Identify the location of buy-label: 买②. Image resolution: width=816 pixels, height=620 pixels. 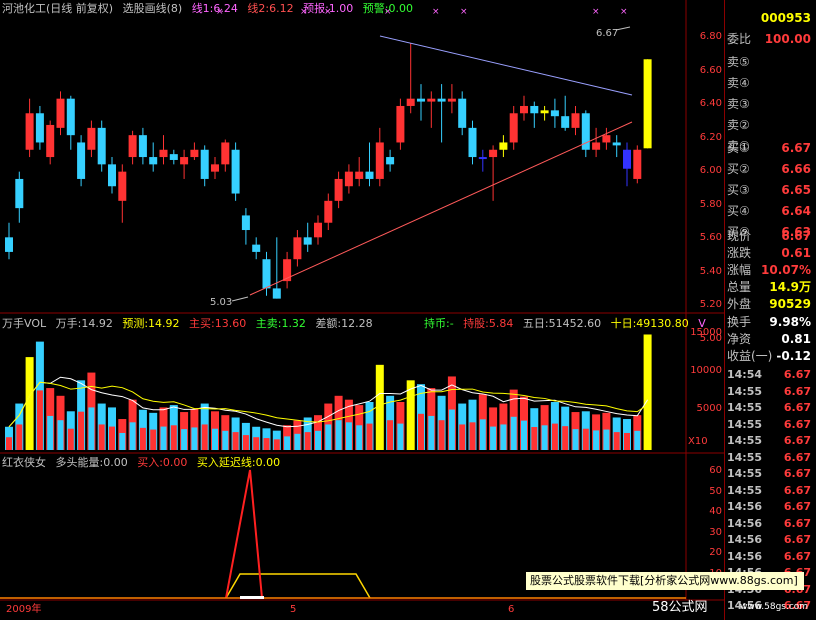
(738, 169).